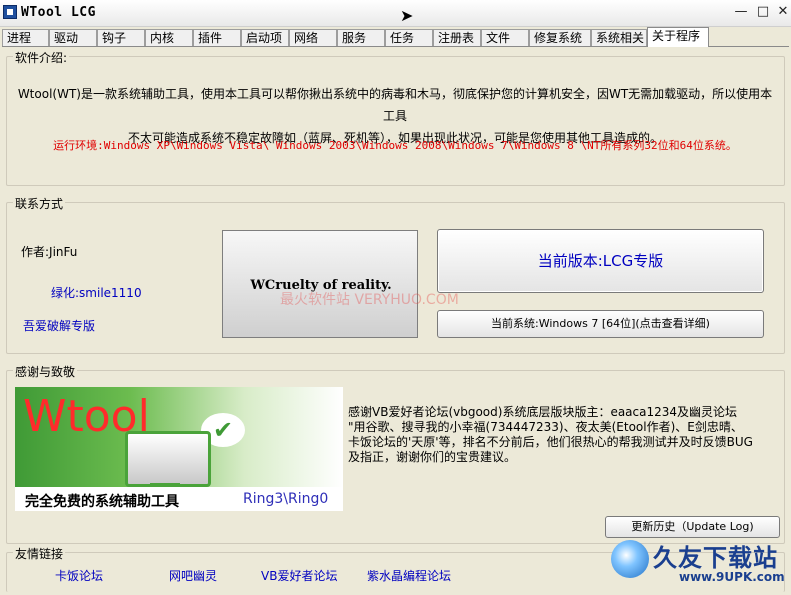 Image resolution: width=791 pixels, height=595 pixels. What do you see at coordinates (409, 575) in the screenshot?
I see `link-amethyst-coding: 紫水晶编程论坛` at bounding box center [409, 575].